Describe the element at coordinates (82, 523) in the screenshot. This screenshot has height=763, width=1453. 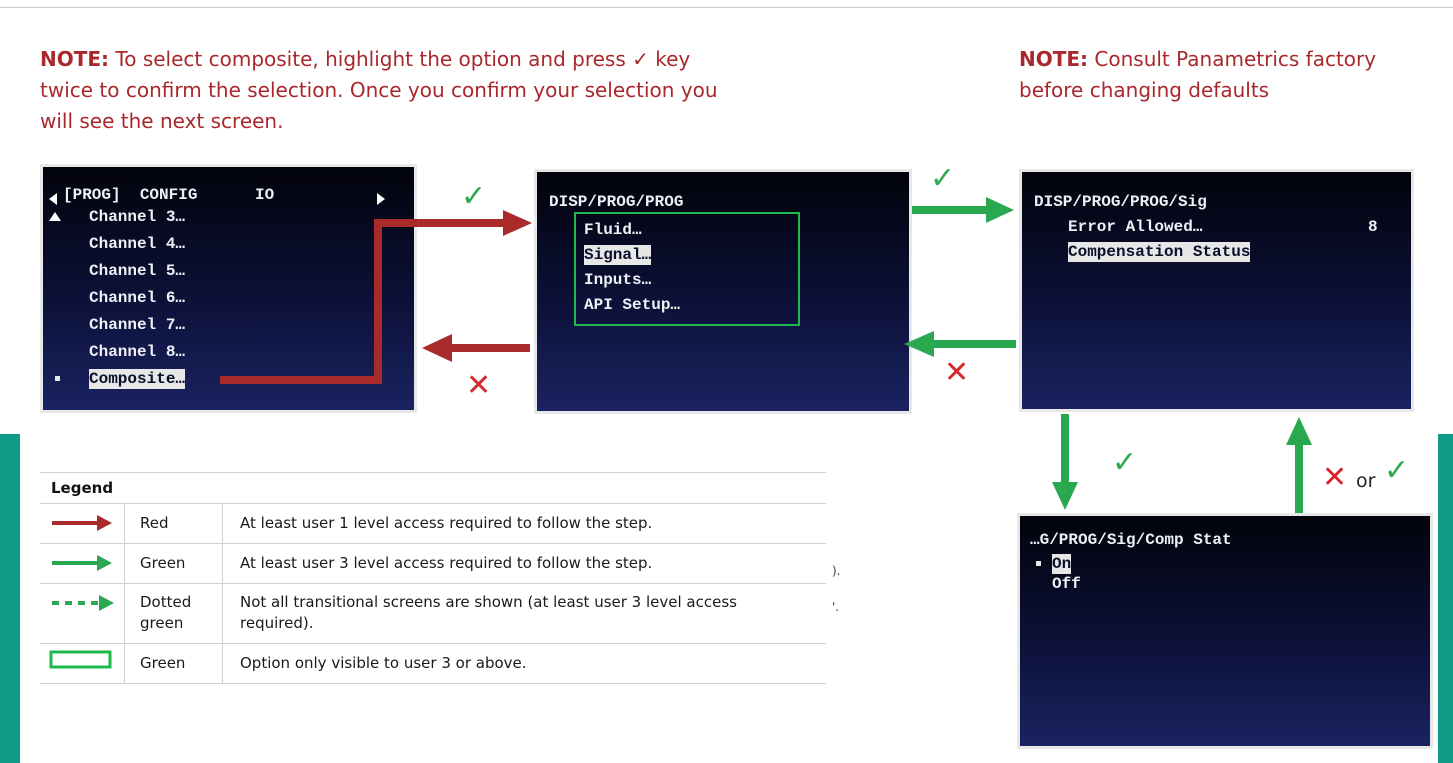
I see `legend-red-arrow-icon` at that location.